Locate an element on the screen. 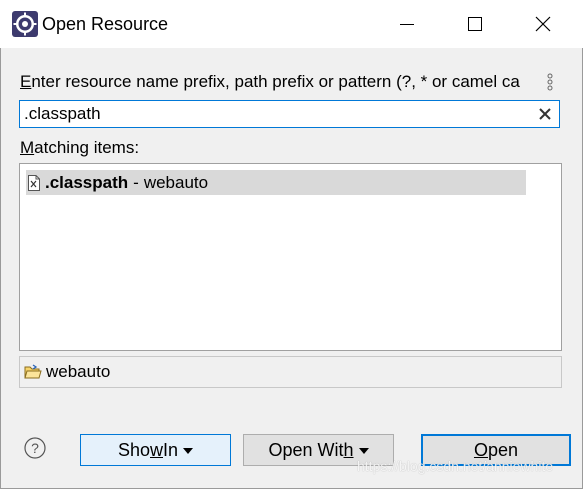 The height and width of the screenshot is (489, 583). minimize-icon is located at coordinates (407, 24).